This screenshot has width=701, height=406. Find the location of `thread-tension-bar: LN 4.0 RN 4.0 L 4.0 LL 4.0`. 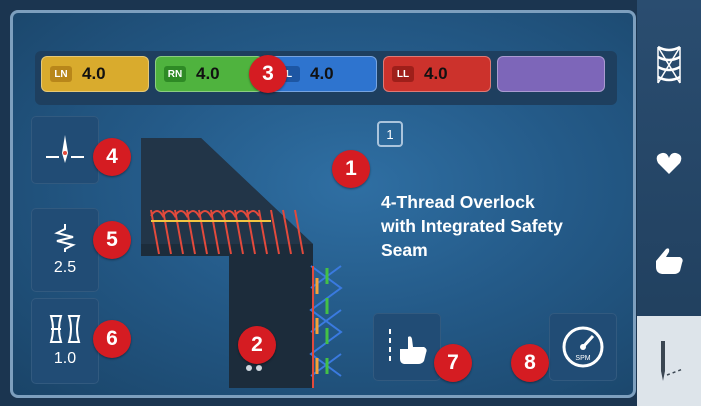

thread-tension-bar: LN 4.0 RN 4.0 L 4.0 LL 4.0 is located at coordinates (326, 78).